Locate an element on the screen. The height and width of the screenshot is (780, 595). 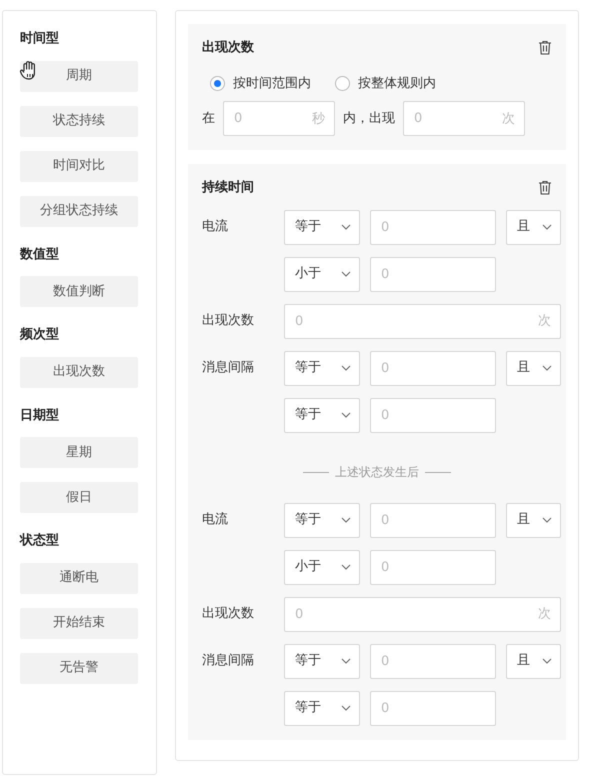
rule-type-button: 开始结束 is located at coordinates (79, 623).